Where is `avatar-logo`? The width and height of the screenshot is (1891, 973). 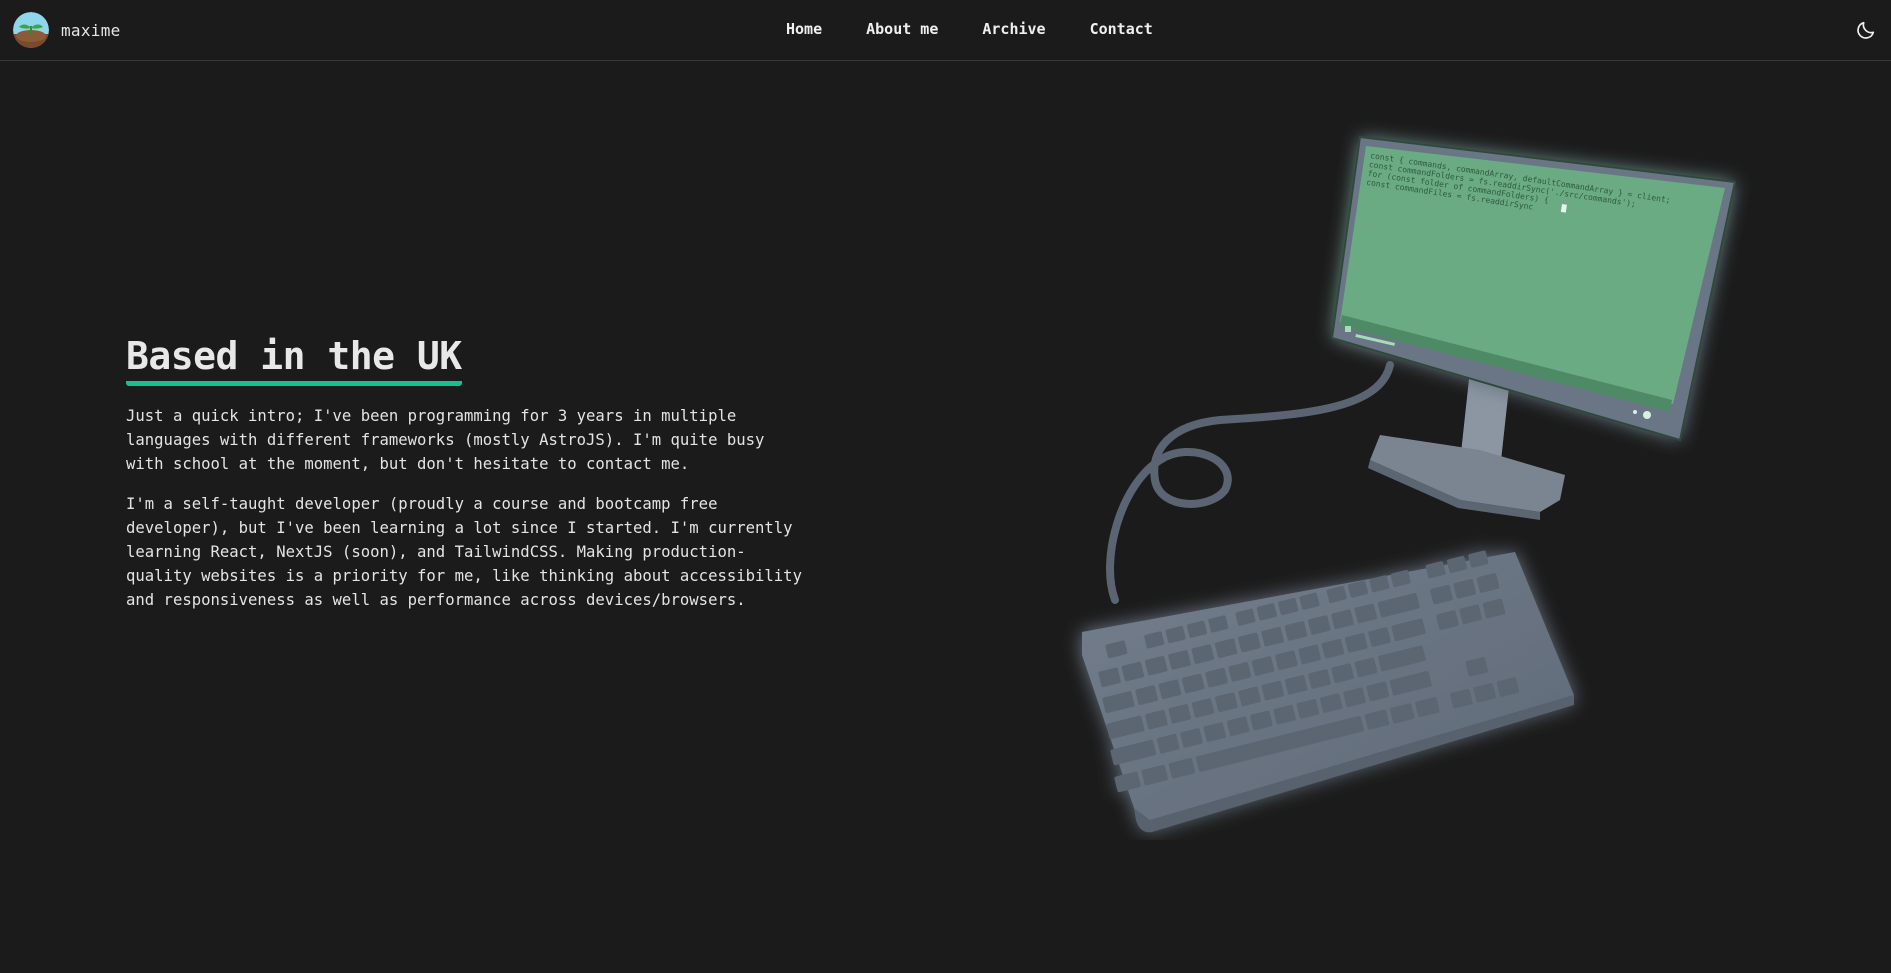
avatar-logo is located at coordinates (31, 30).